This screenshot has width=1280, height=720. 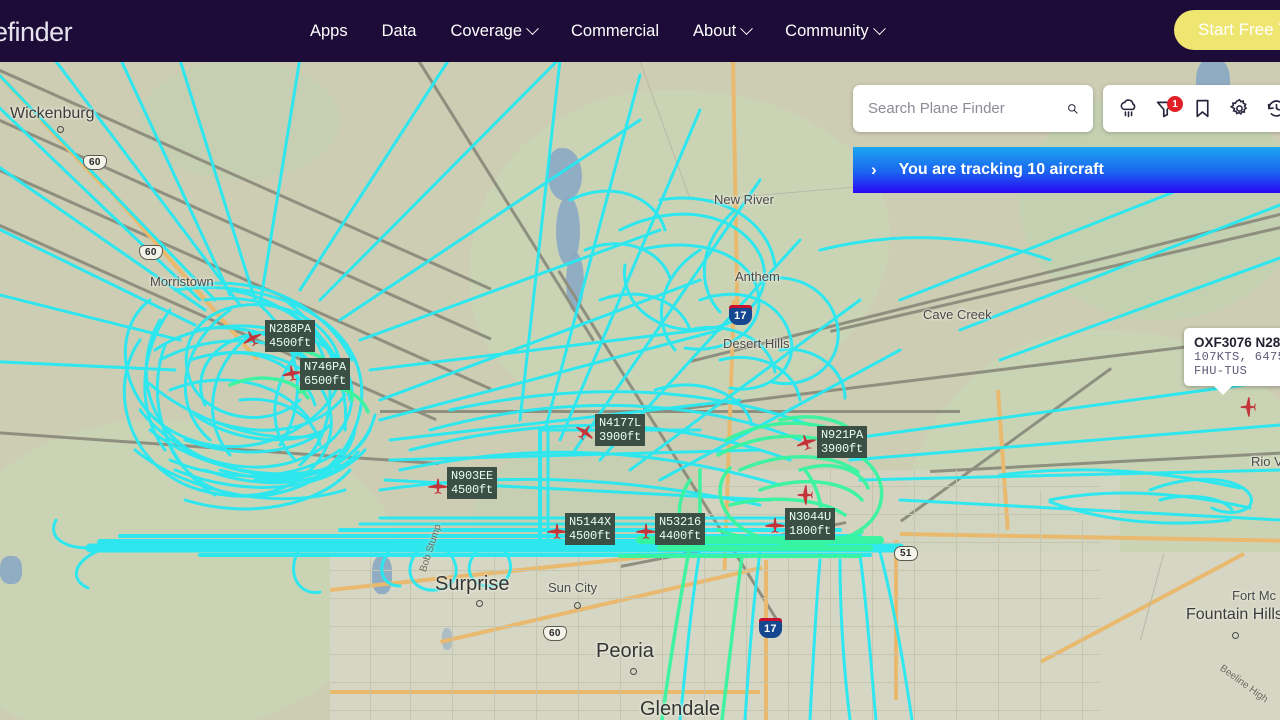 I want to click on tracking-banner: › You are tracking 10 aircraft, so click(x=1066, y=170).